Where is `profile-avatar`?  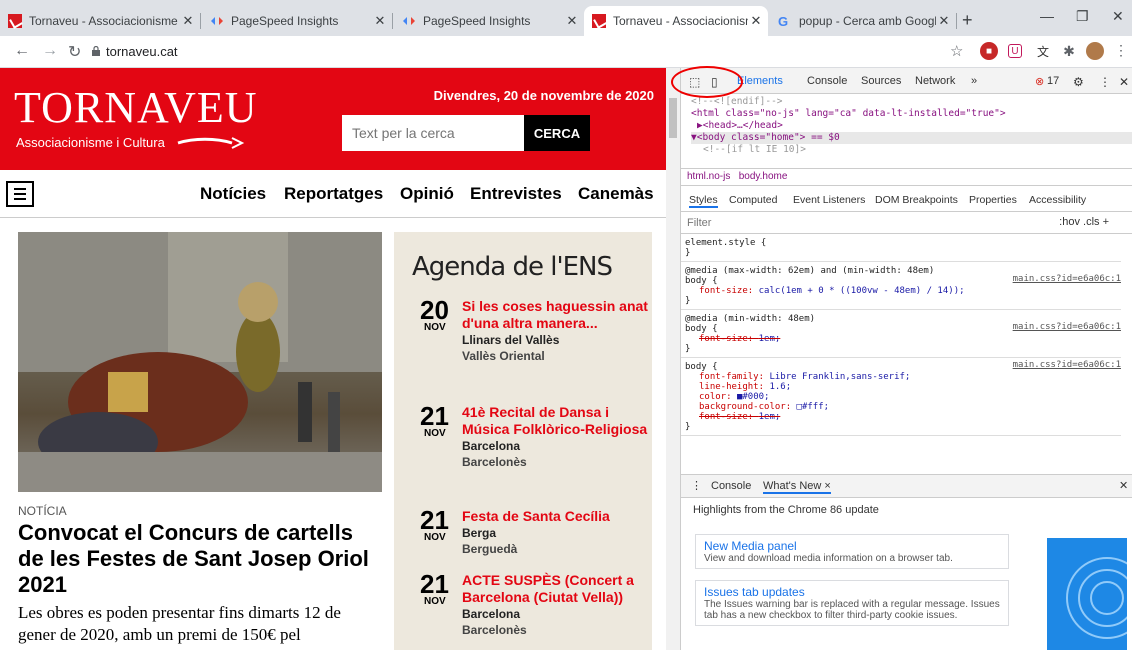 profile-avatar is located at coordinates (1095, 51).